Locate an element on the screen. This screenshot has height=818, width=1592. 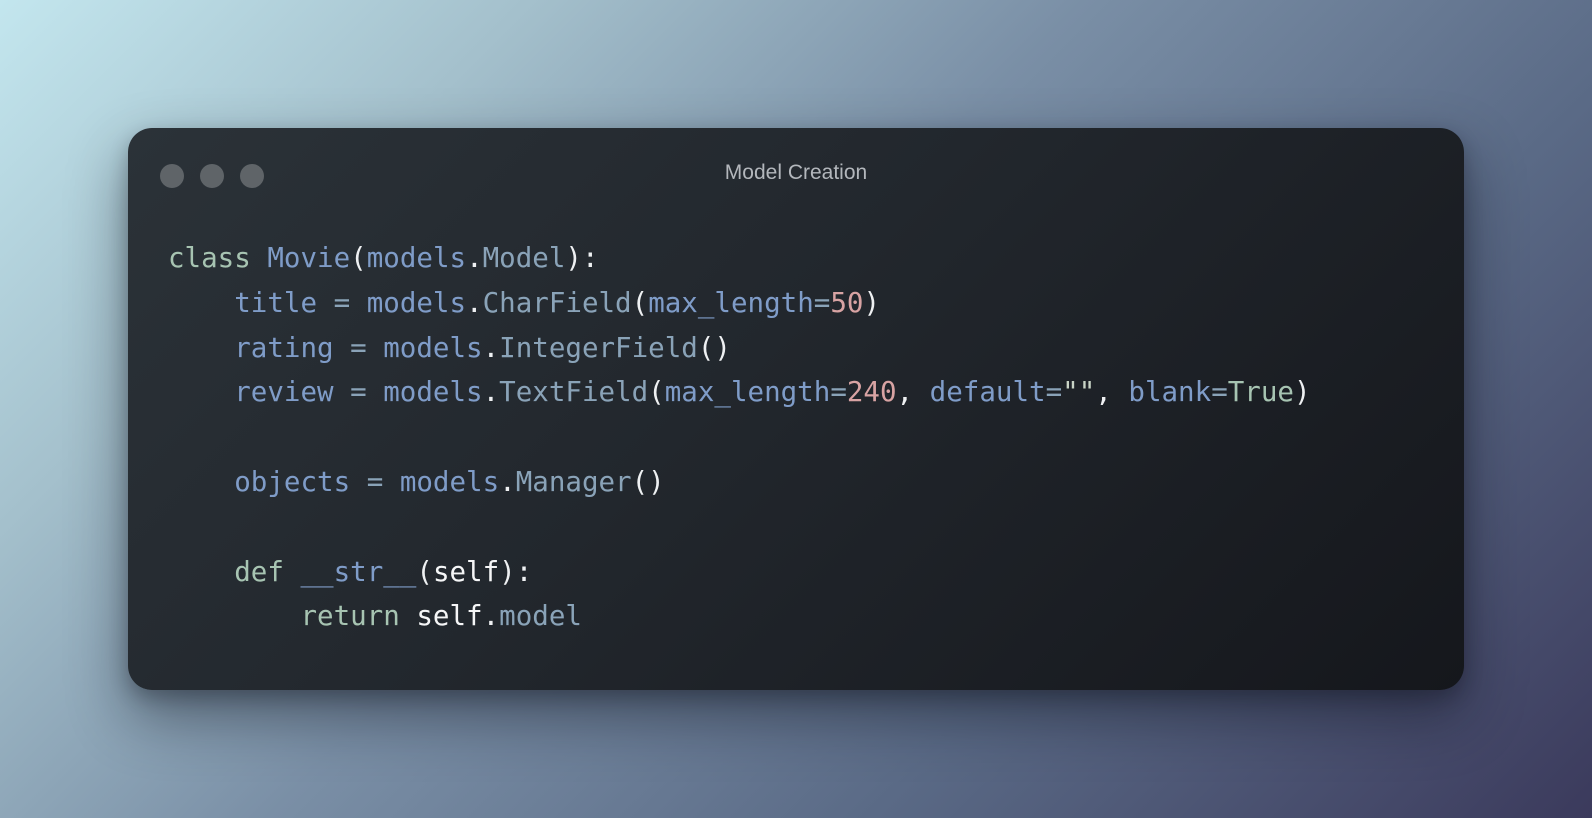
code-line: objects = models.Manager() is located at coordinates (739, 482).